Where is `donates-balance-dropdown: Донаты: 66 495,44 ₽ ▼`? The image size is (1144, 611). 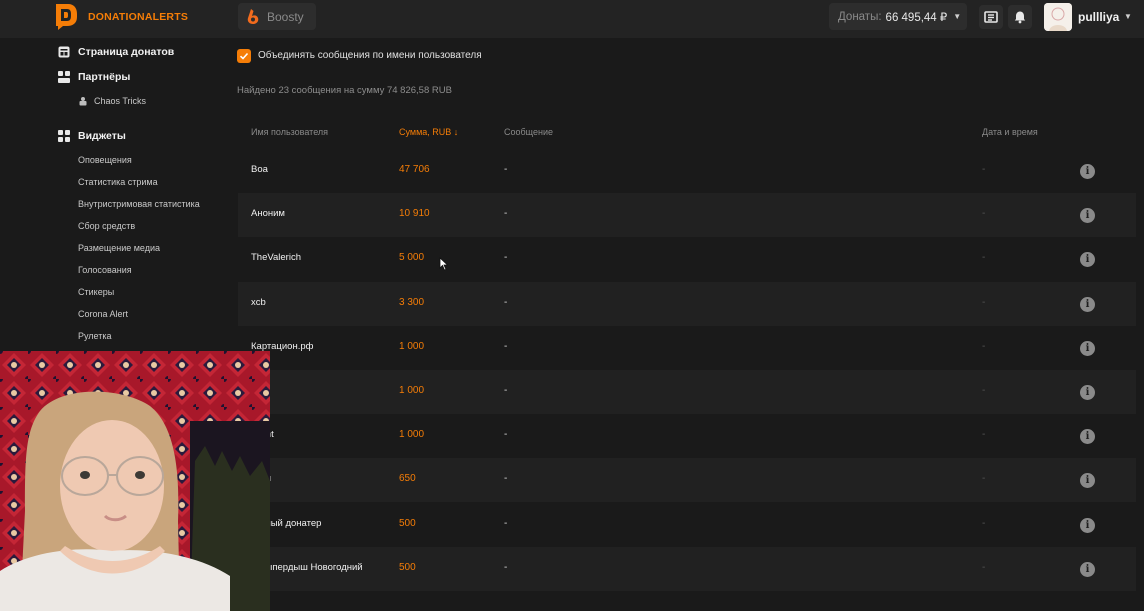 donates-balance-dropdown: Донаты: 66 495,44 ₽ ▼ is located at coordinates (898, 16).